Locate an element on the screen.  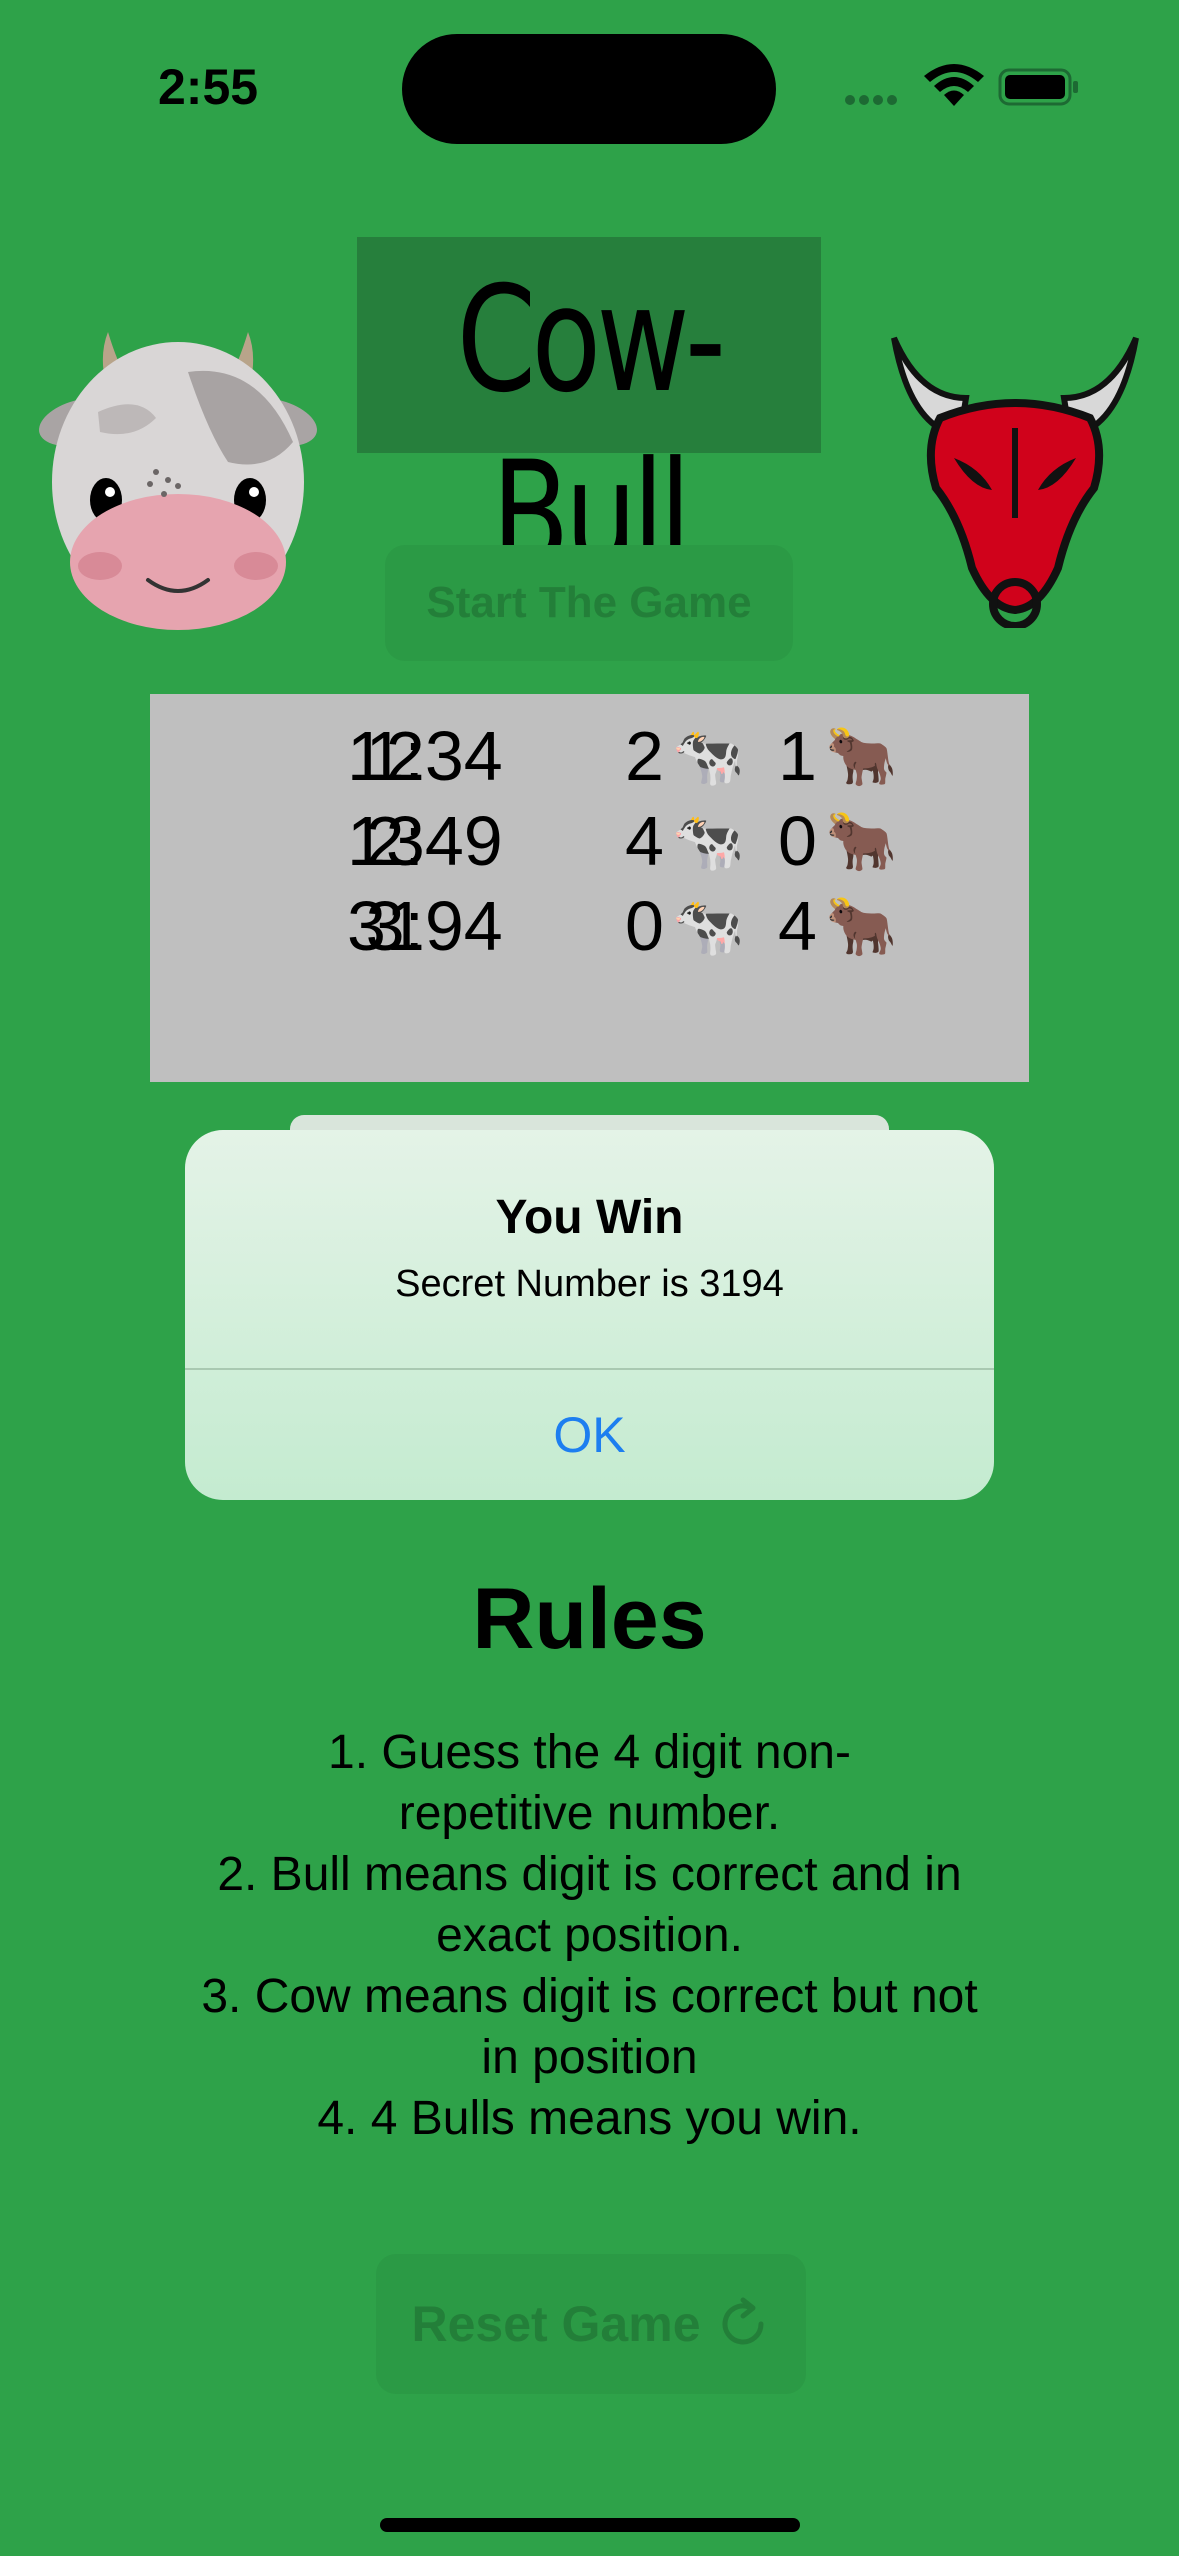
status-time: 2:55 is located at coordinates (208, 87).